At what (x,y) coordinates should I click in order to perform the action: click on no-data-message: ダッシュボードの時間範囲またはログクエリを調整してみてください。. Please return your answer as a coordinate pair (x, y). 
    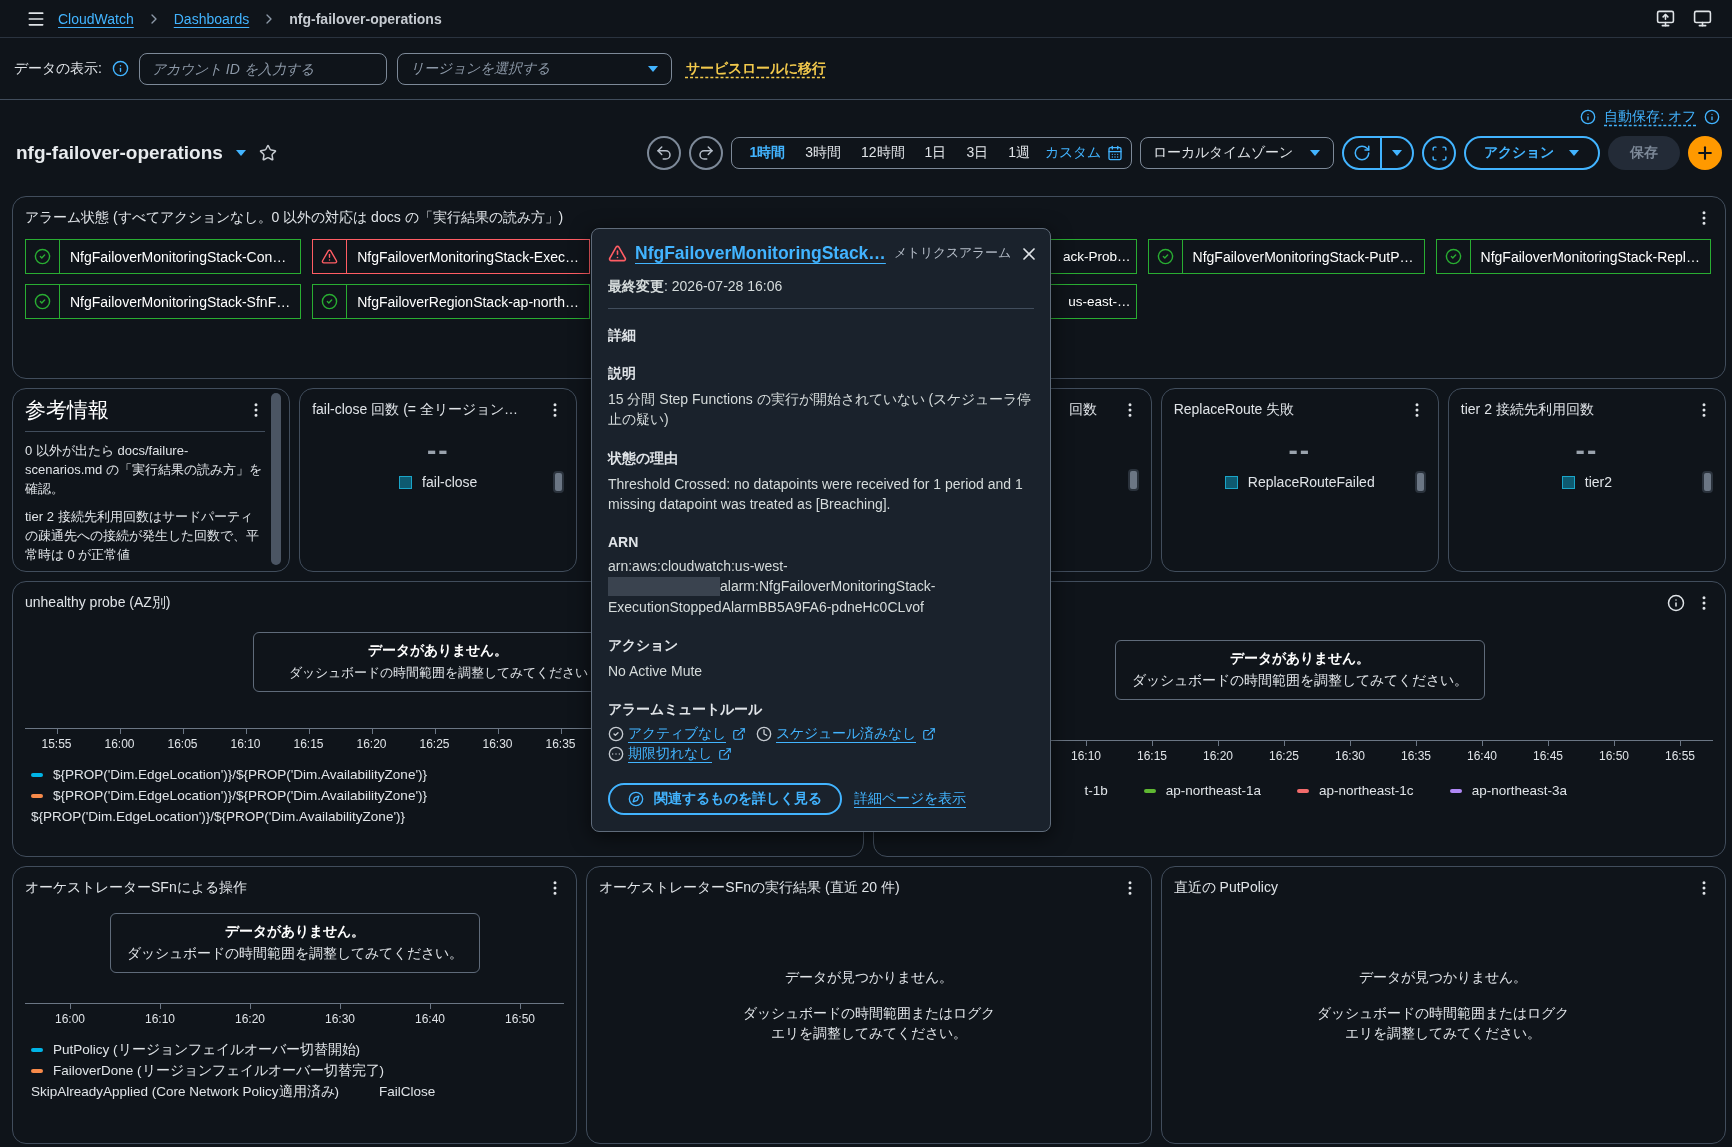
    Looking at the image, I should click on (1443, 1023).